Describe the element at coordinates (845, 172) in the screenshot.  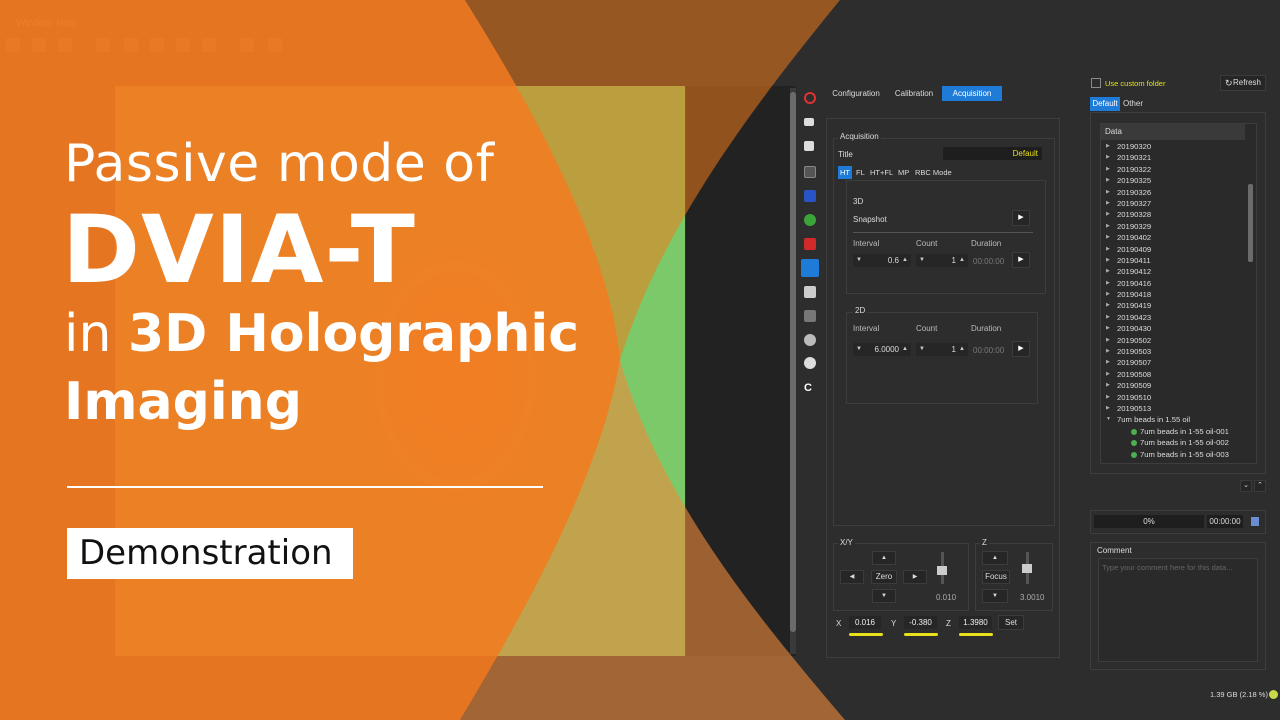
I see `tab-ht: HT` at that location.